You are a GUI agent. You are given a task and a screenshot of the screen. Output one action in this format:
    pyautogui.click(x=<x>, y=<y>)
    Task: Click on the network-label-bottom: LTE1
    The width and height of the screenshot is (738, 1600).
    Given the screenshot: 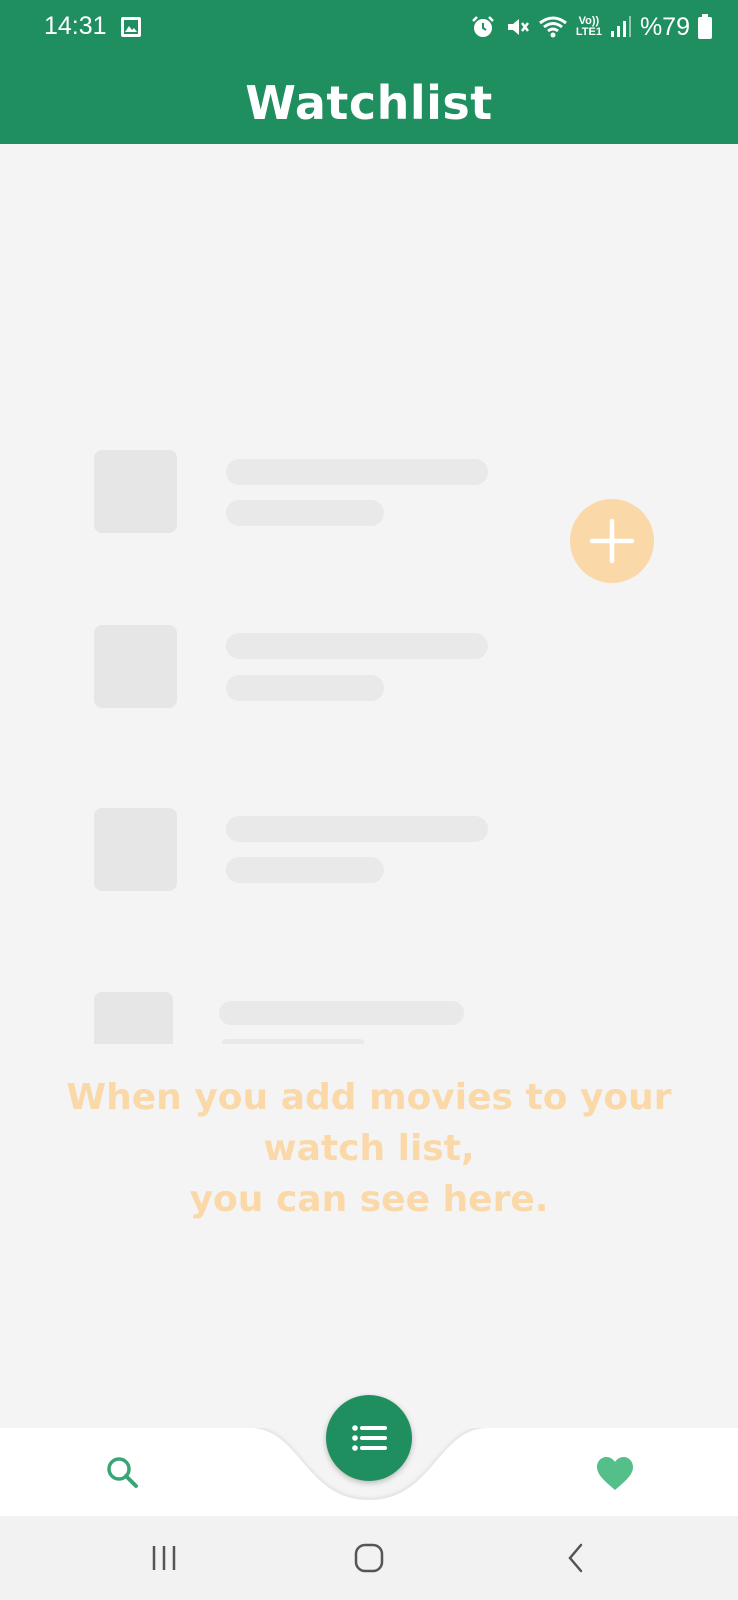 What is the action you would take?
    pyautogui.click(x=588, y=32)
    